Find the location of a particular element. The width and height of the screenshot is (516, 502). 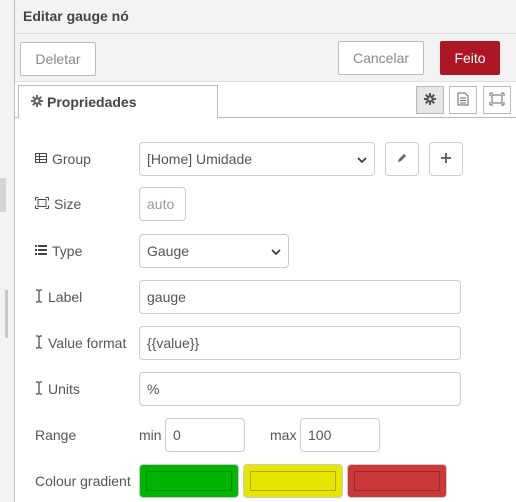

colour-gradient-label-text: Colour gradient is located at coordinates (83, 481).